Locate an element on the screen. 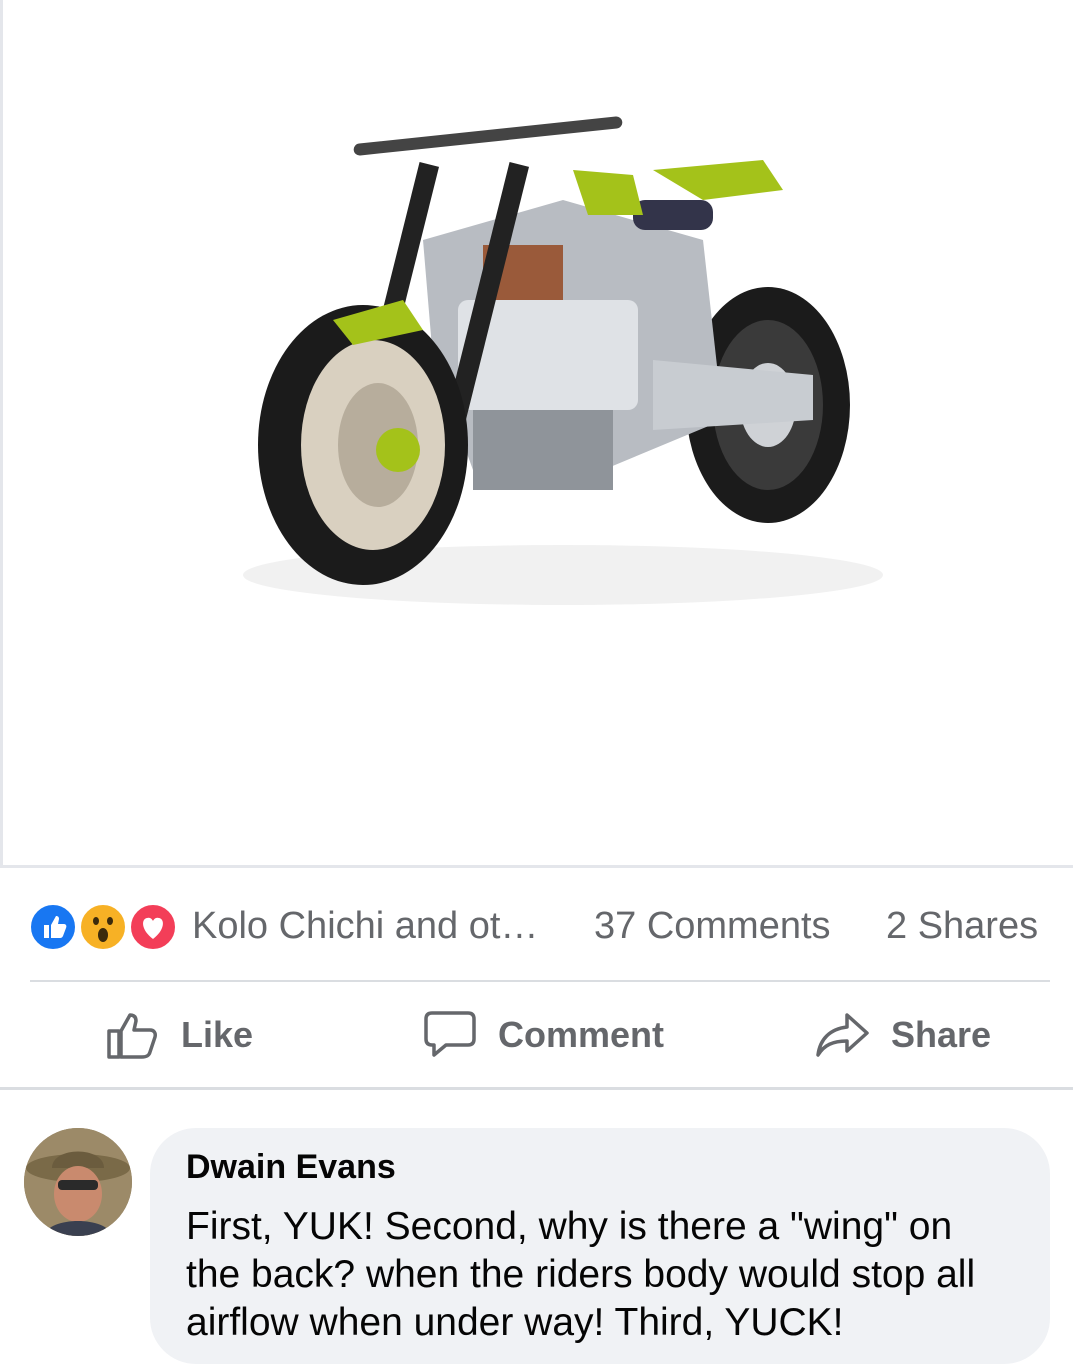  commenter-avatar is located at coordinates (78, 1182).